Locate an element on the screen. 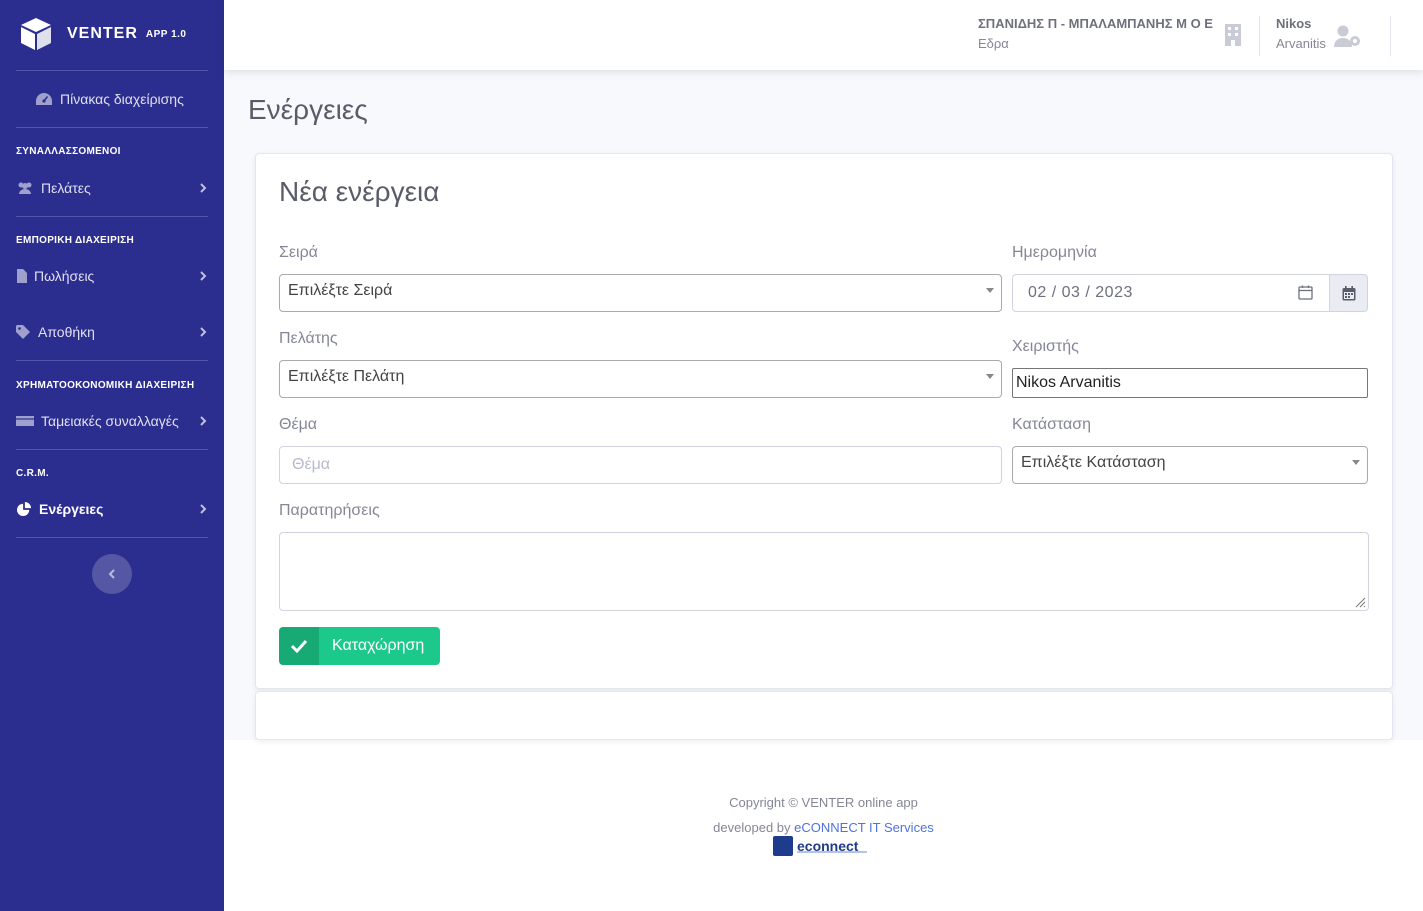 The height and width of the screenshot is (911, 1423). notes-label: Παρατηρήσεις is located at coordinates (329, 510).